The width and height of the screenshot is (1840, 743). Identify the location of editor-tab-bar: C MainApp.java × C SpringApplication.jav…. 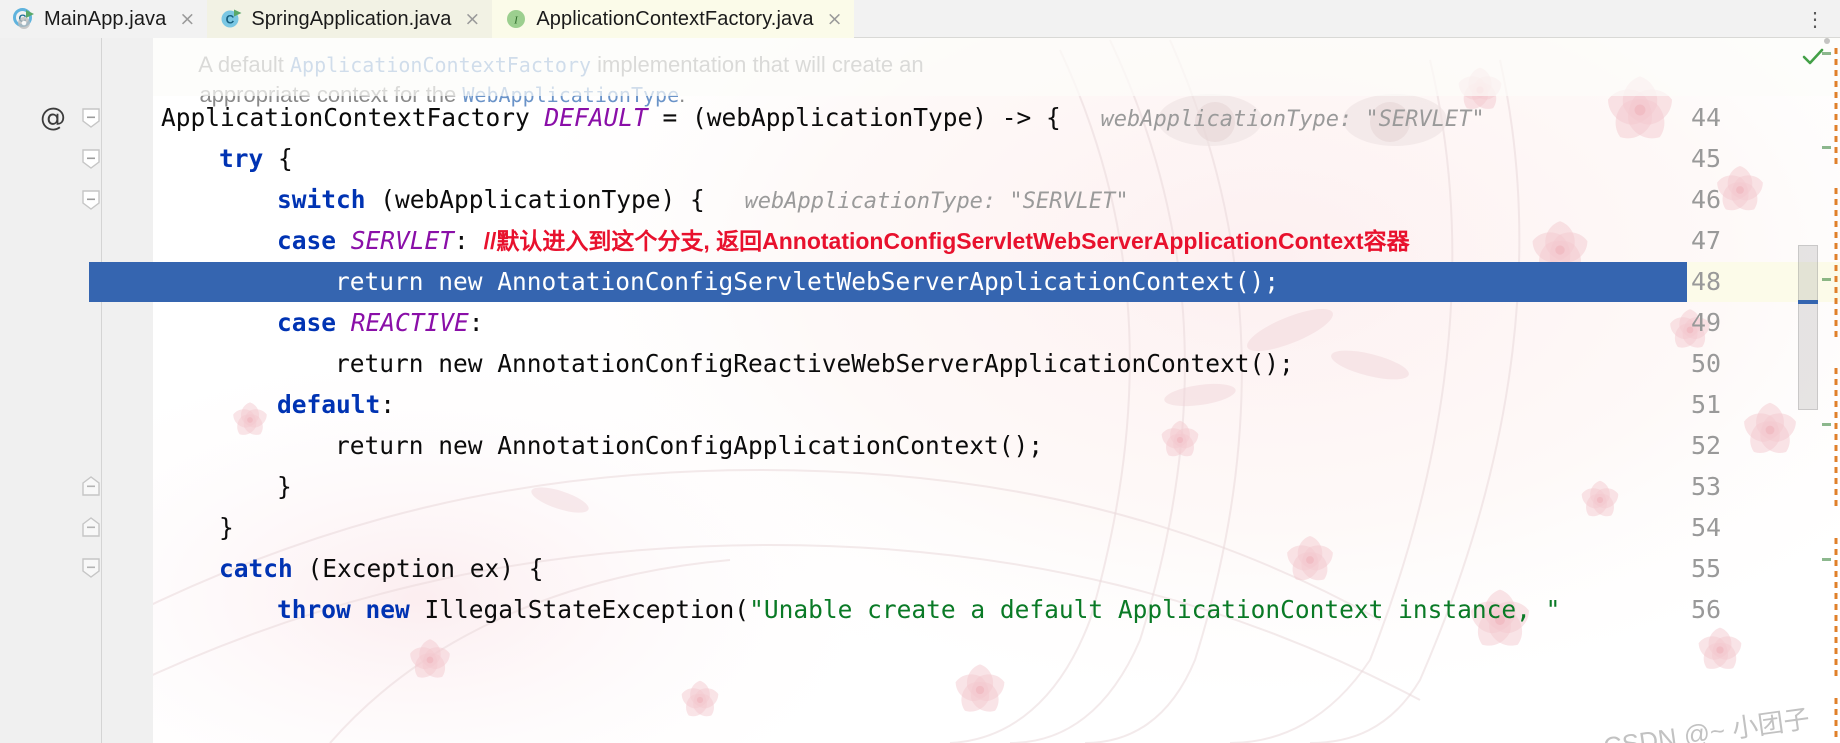
(920, 19).